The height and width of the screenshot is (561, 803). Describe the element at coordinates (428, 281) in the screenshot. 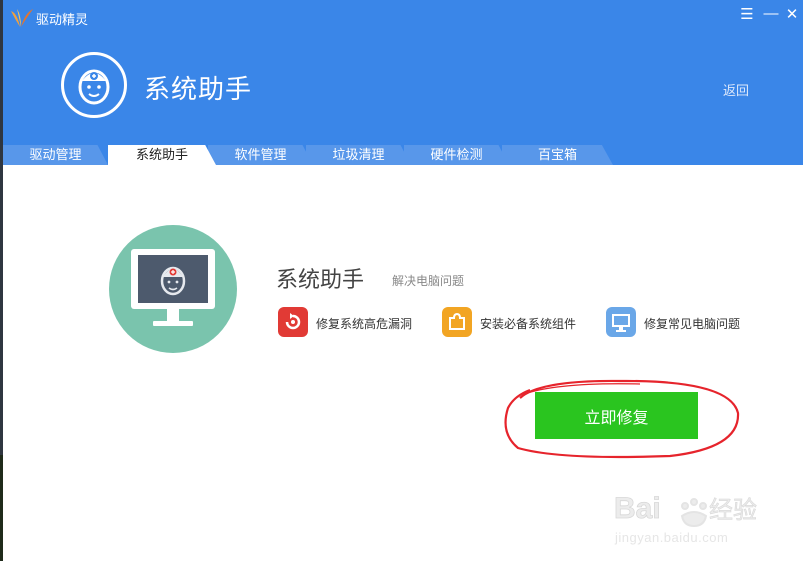

I see `section-subtitle: 解决电脑问题` at that location.